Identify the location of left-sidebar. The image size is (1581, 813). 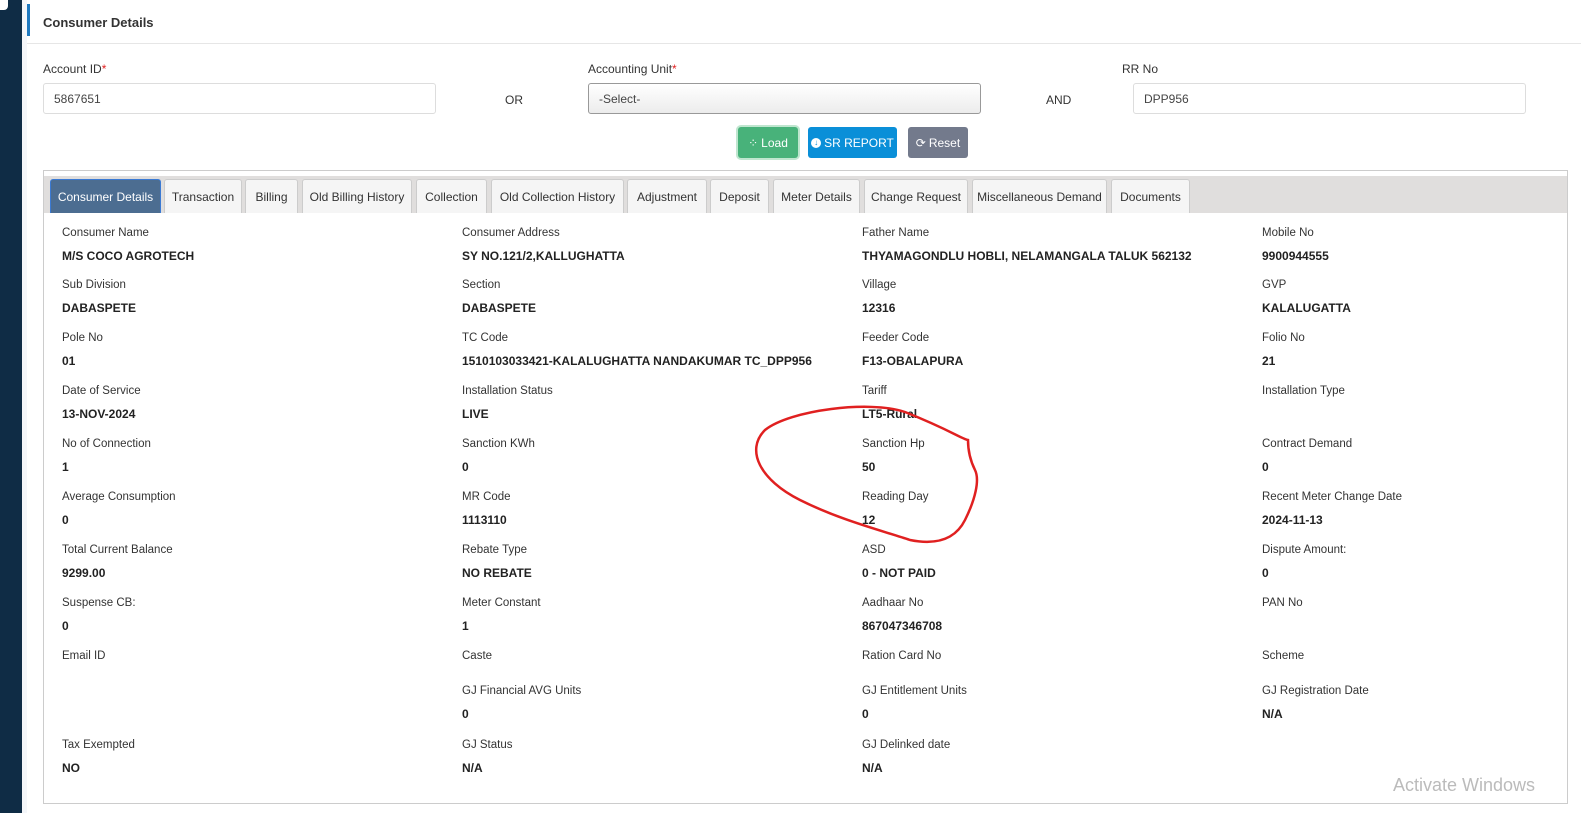
(11, 406).